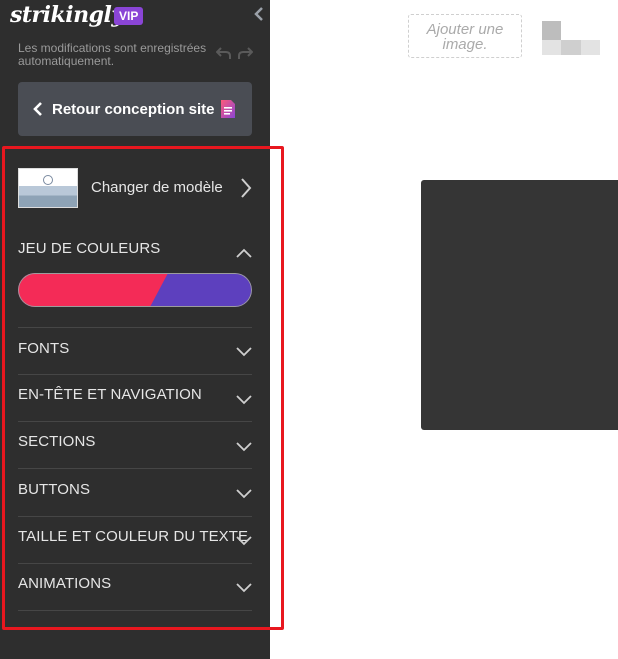 The width and height of the screenshot is (618, 659). I want to click on chevron-right-icon, so click(246, 188).